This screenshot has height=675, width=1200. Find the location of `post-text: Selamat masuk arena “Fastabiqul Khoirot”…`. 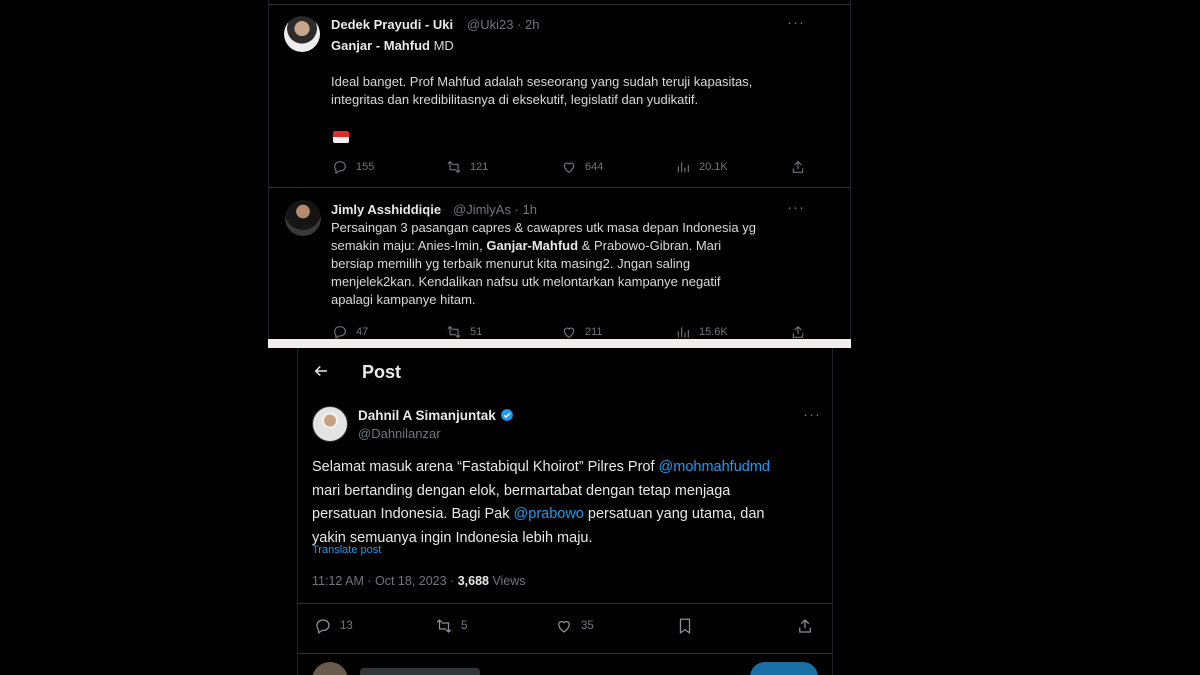

post-text: Selamat masuk arena “Fastabiqul Khoirot”… is located at coordinates (541, 502).